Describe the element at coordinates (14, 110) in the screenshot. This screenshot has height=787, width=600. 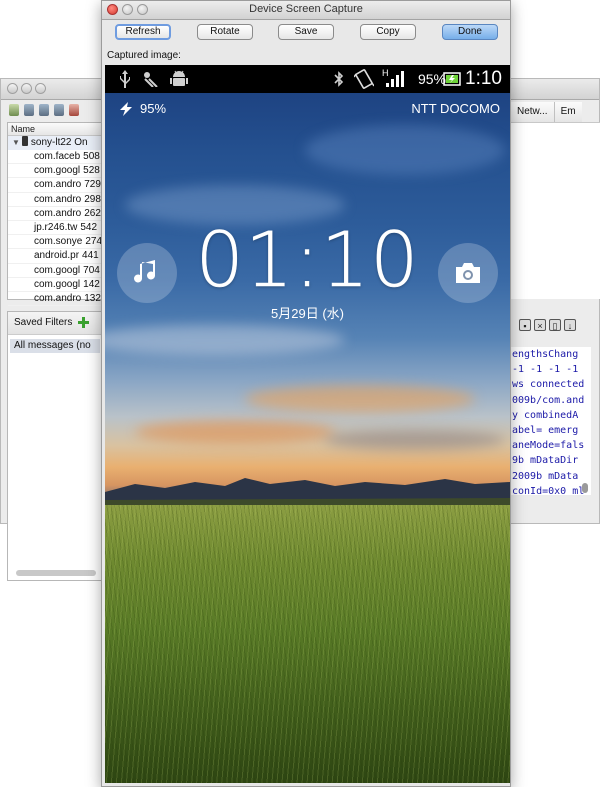
I see `debug-process-icon` at that location.